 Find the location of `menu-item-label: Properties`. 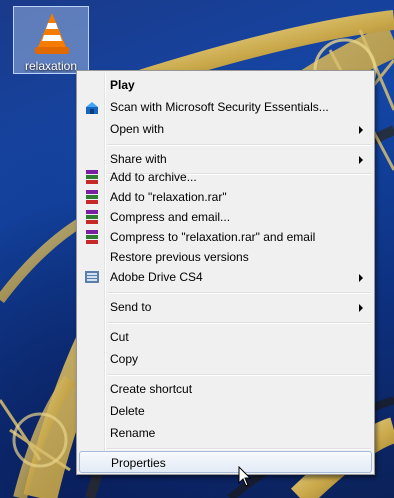

menu-item-label: Properties is located at coordinates (138, 463).